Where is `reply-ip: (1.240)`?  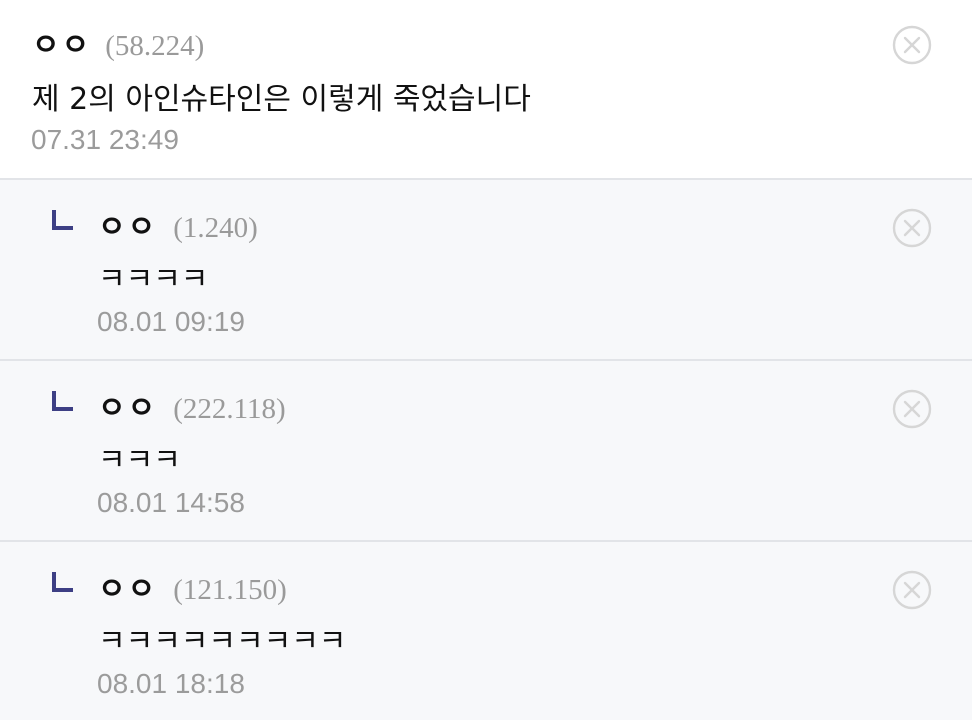
reply-ip: (1.240) is located at coordinates (215, 228).